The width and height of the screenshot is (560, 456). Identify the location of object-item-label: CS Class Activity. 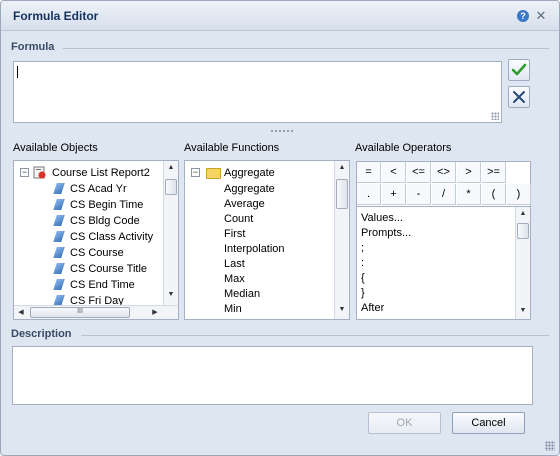
(112, 237).